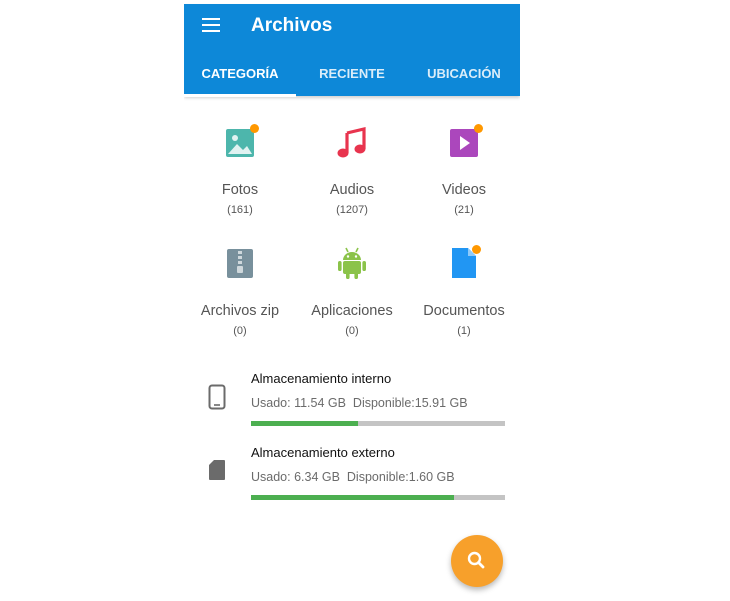 This screenshot has height=601, width=730. What do you see at coordinates (240, 263) in the screenshot?
I see `zip-file-icon` at bounding box center [240, 263].